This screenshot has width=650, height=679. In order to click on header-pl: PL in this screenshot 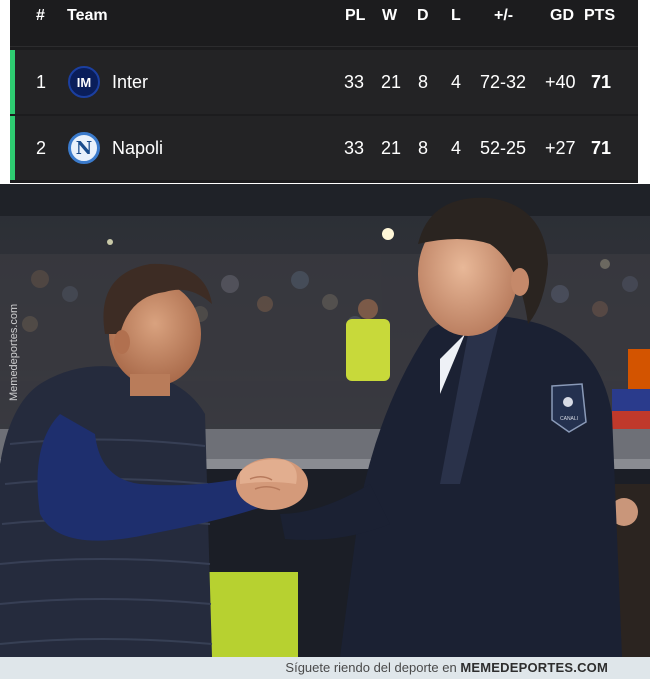, I will do `click(355, 15)`.